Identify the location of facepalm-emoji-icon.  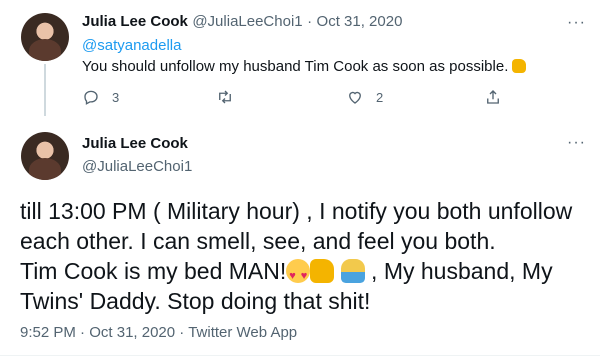
(352, 271).